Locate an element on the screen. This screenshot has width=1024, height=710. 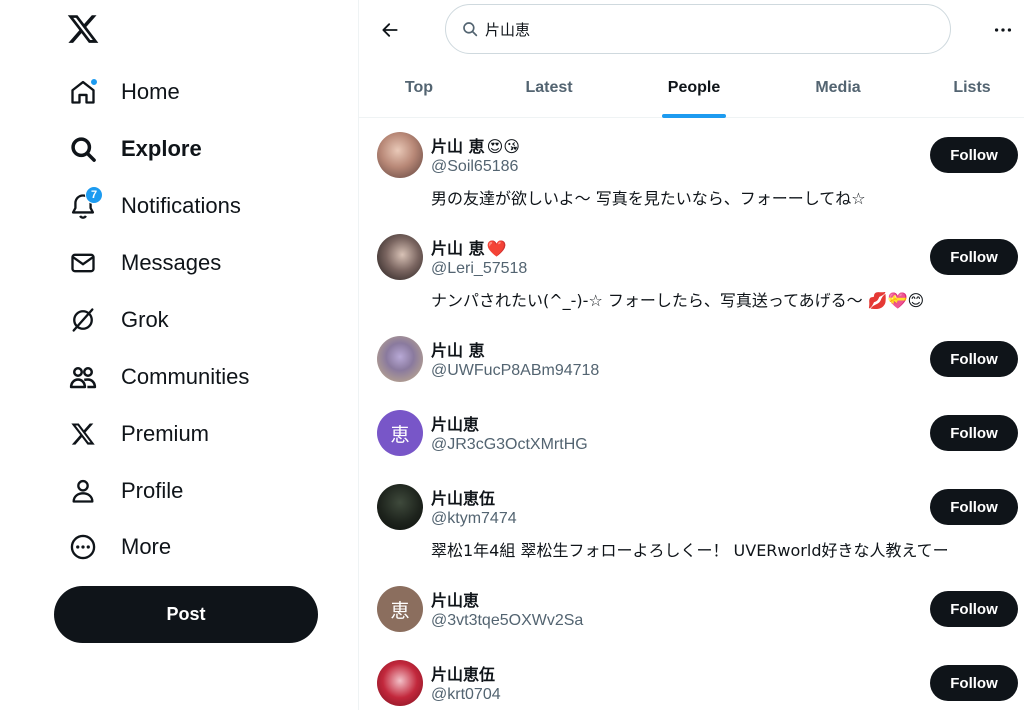
nav-label: Home is located at coordinates (150, 91).